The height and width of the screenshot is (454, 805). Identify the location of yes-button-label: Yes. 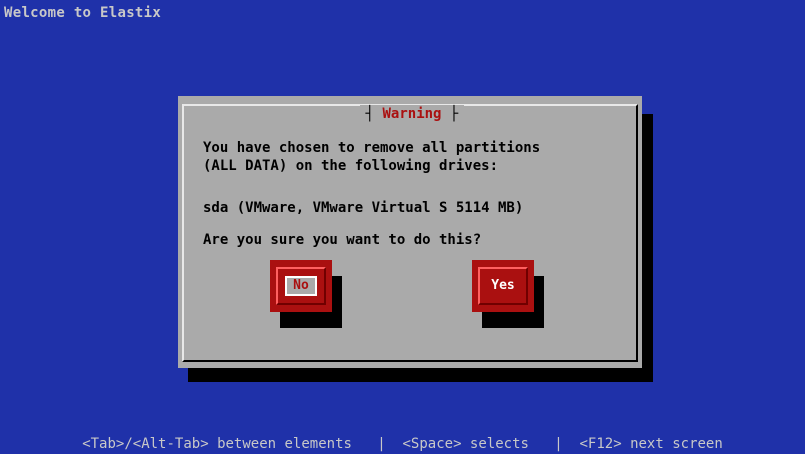
(503, 285).